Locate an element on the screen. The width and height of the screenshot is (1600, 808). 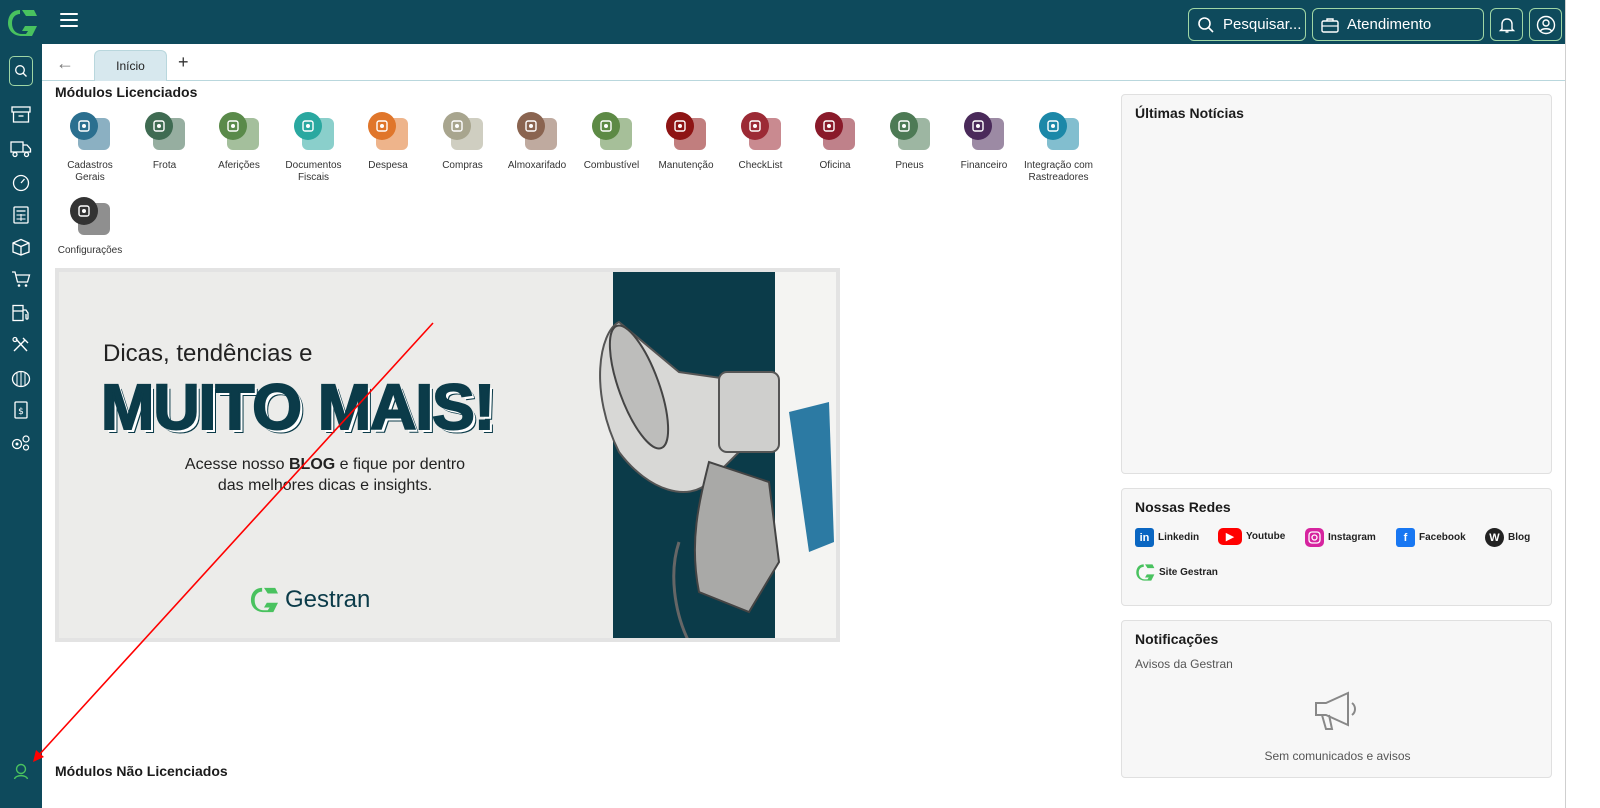
banner-text-line2: das melhores dicas e insights. is located at coordinates (325, 485).